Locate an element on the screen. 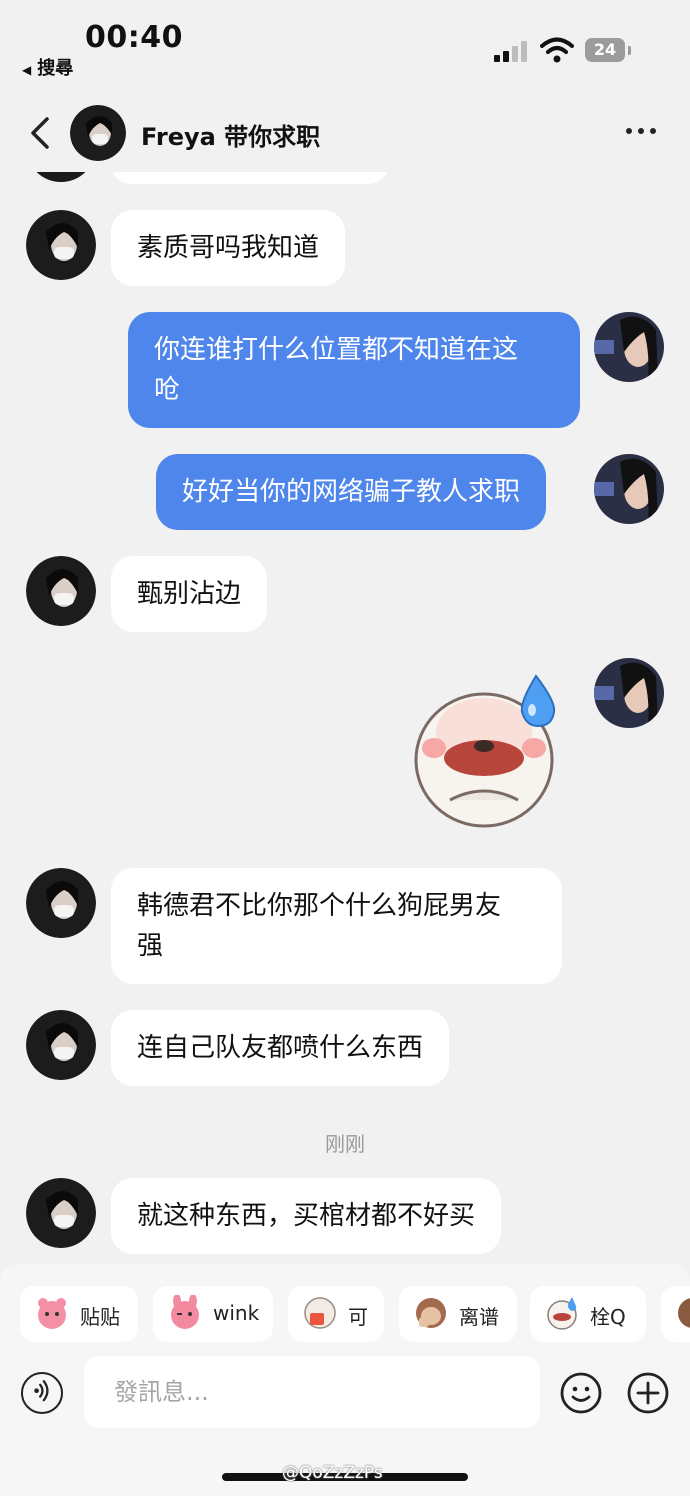 The width and height of the screenshot is (690, 1496). more-options-icon is located at coordinates (641, 131).